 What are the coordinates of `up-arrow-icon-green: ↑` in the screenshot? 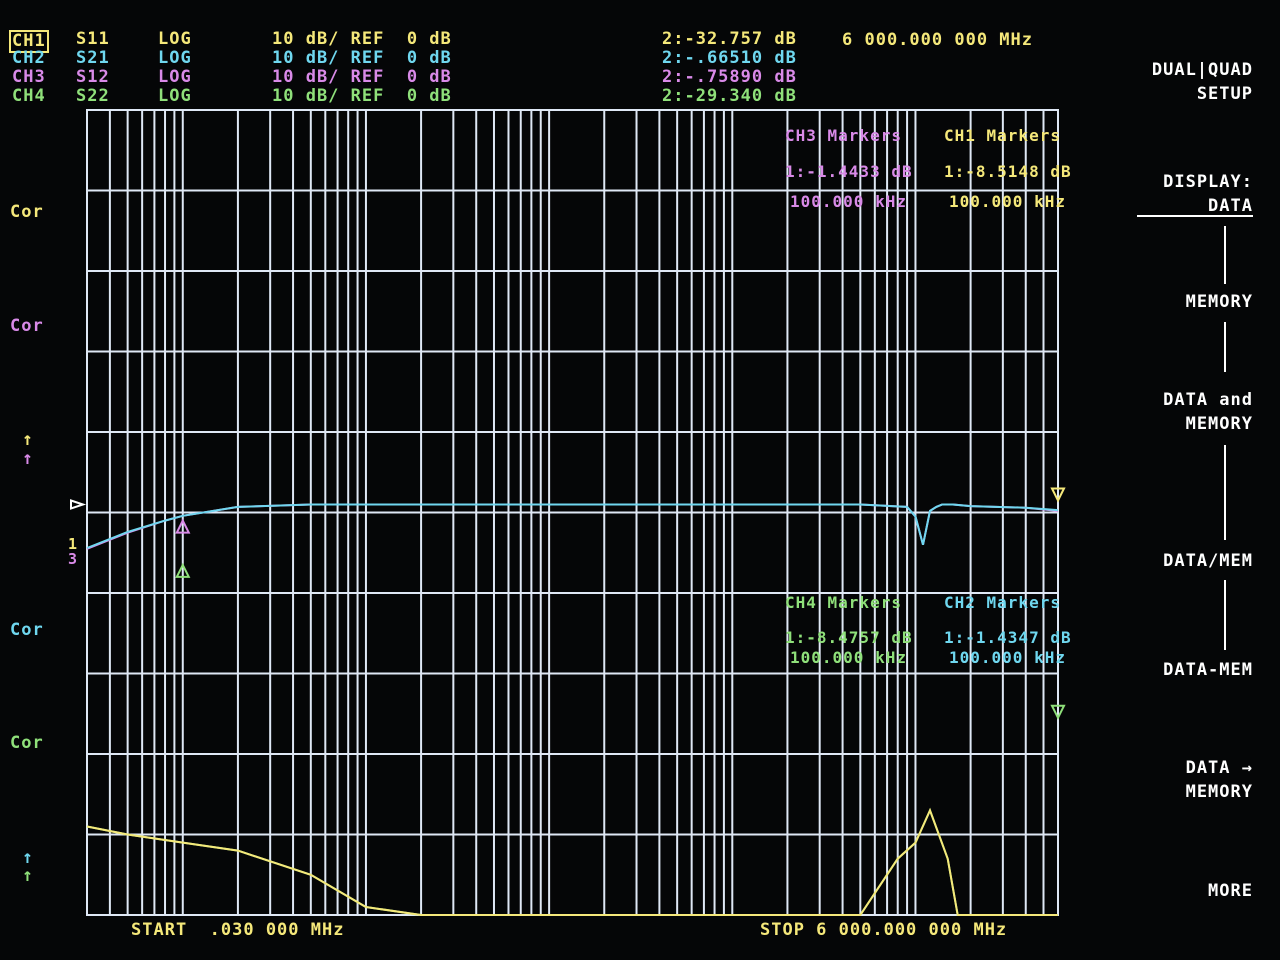 It's located at (27, 875).